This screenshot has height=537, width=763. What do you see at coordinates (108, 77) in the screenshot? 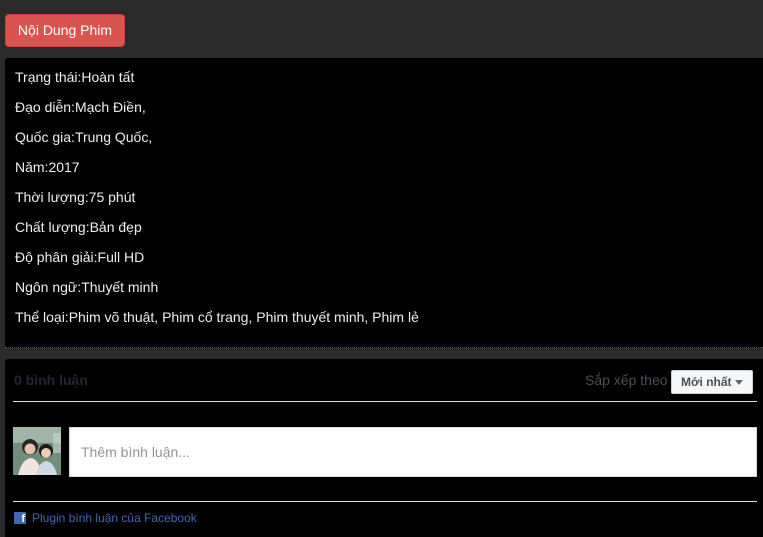
I see `info-value: Hoàn tất` at bounding box center [108, 77].